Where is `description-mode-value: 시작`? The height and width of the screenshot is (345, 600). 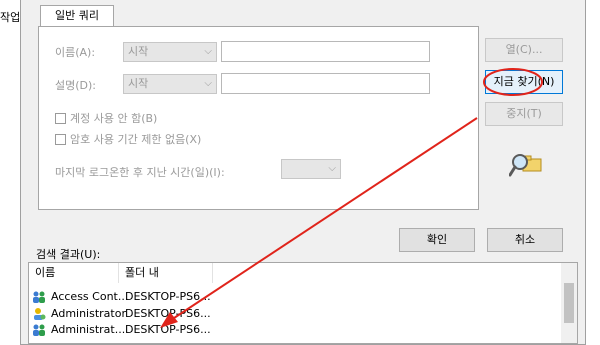 description-mode-value: 시작 is located at coordinates (138, 83).